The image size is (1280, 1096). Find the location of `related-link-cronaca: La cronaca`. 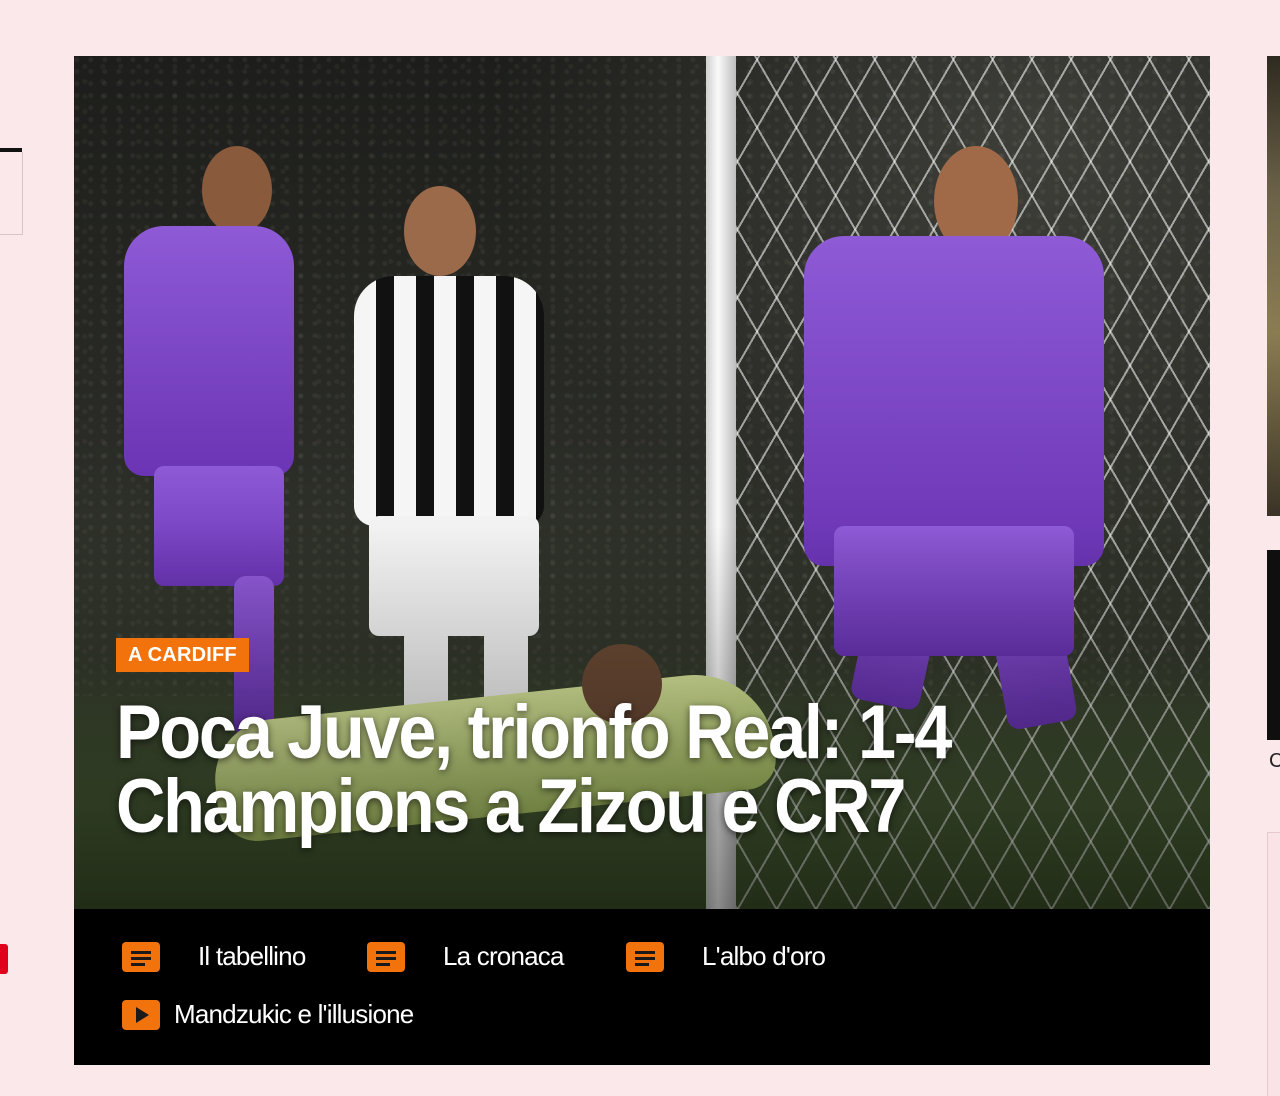

related-link-cronaca: La cronaca is located at coordinates (465, 956).